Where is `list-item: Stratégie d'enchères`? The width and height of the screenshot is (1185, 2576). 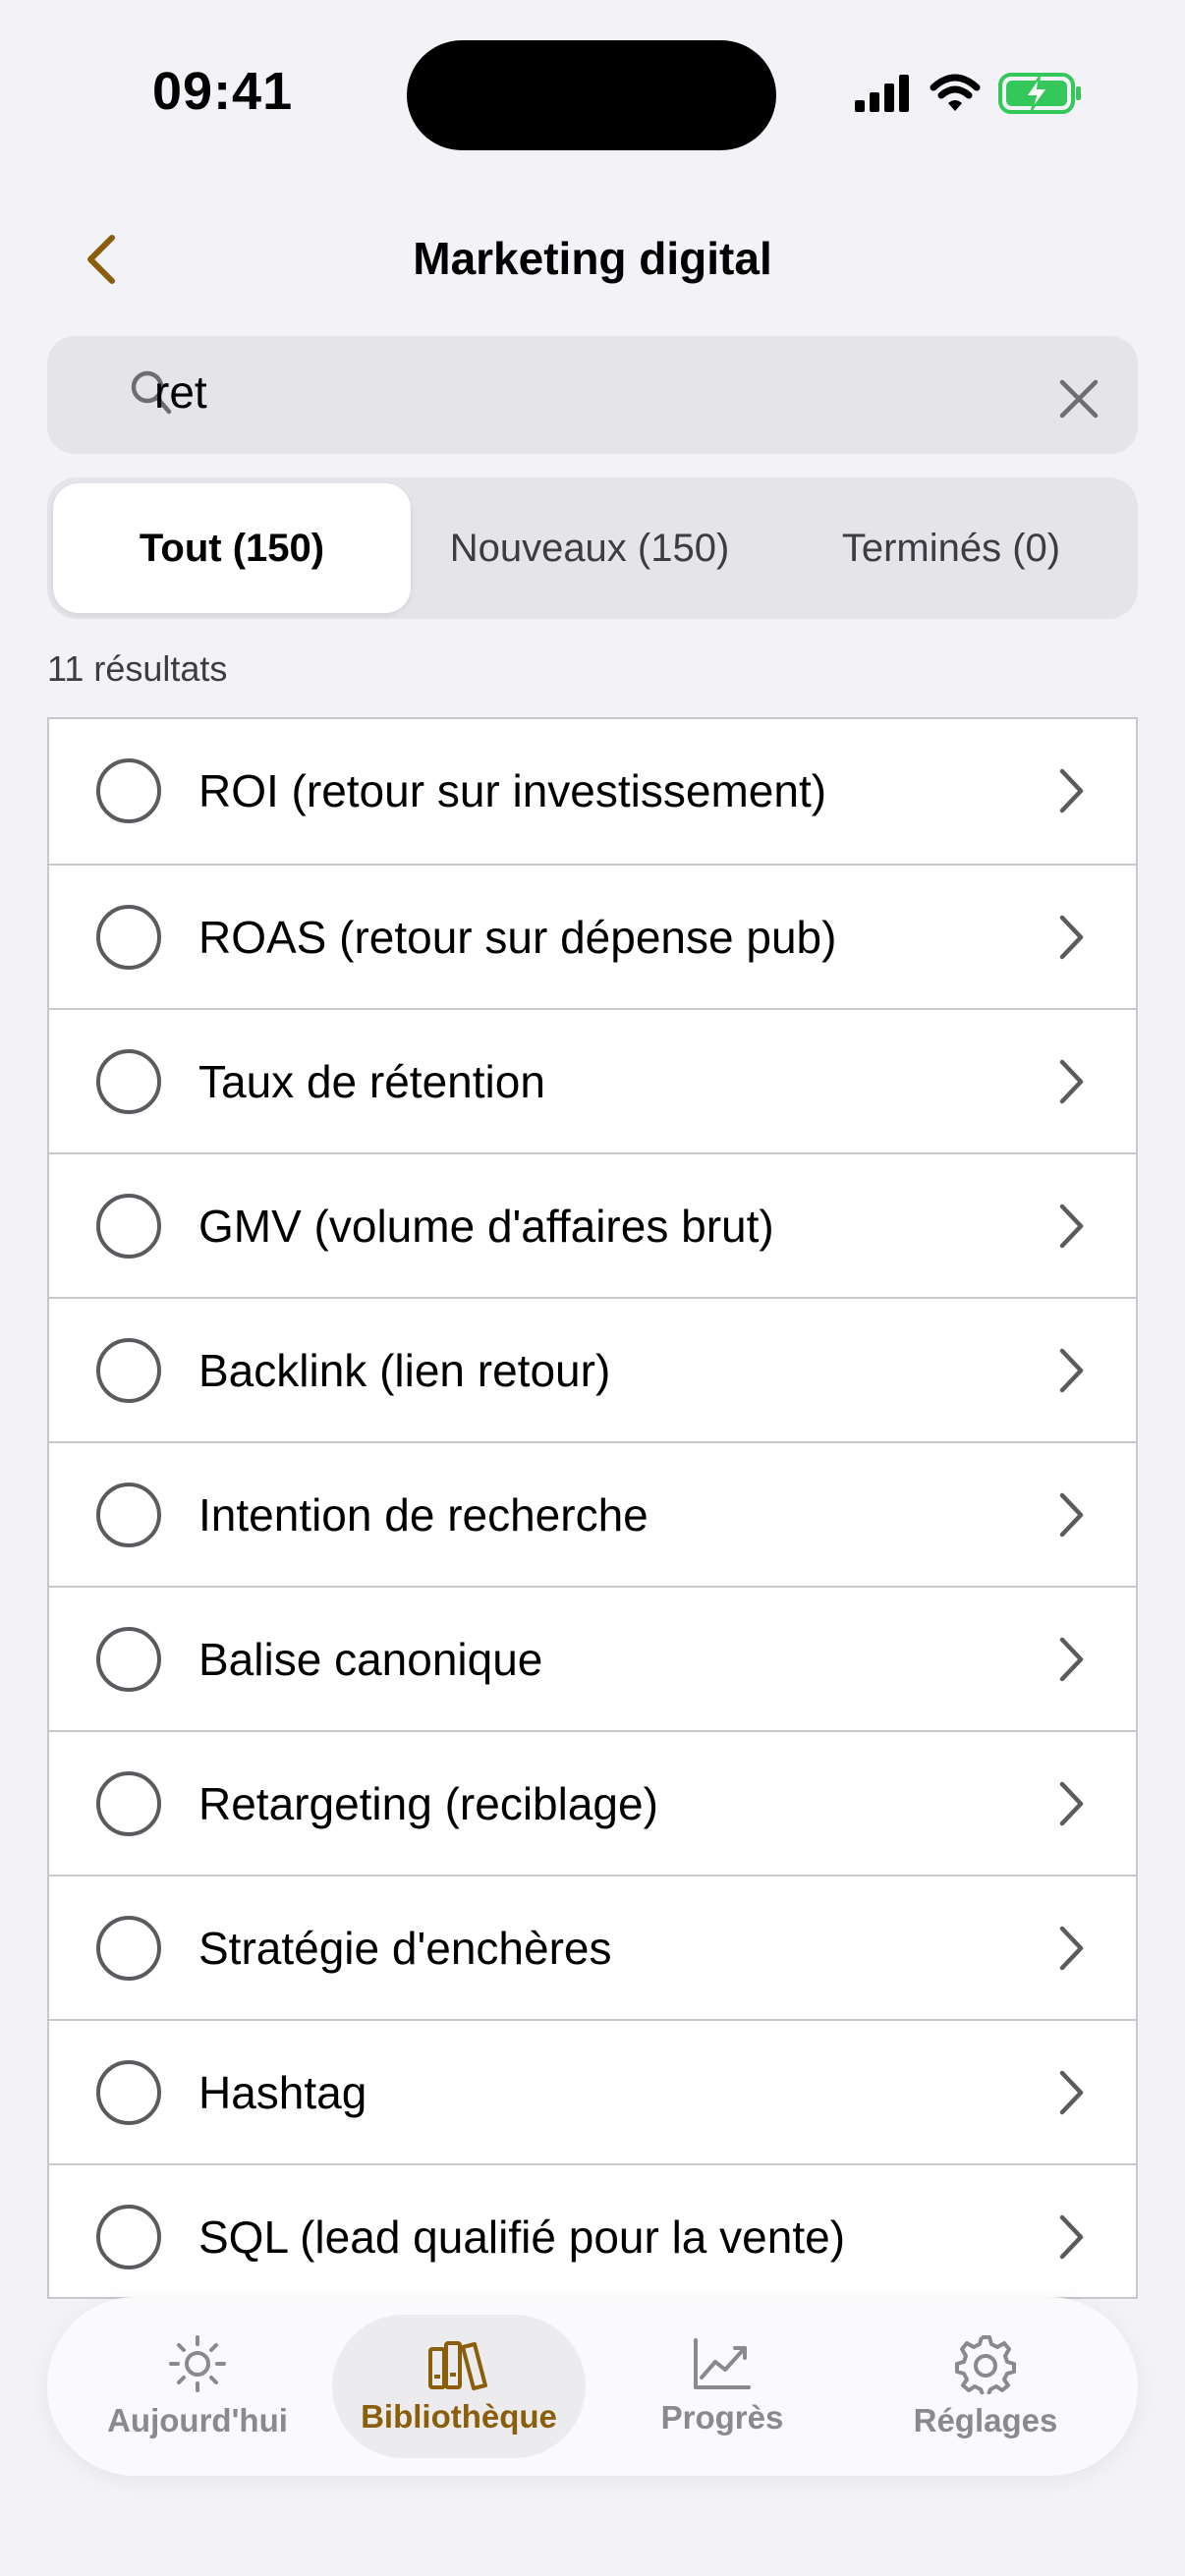 list-item: Stratégie d'enchères is located at coordinates (592, 1947).